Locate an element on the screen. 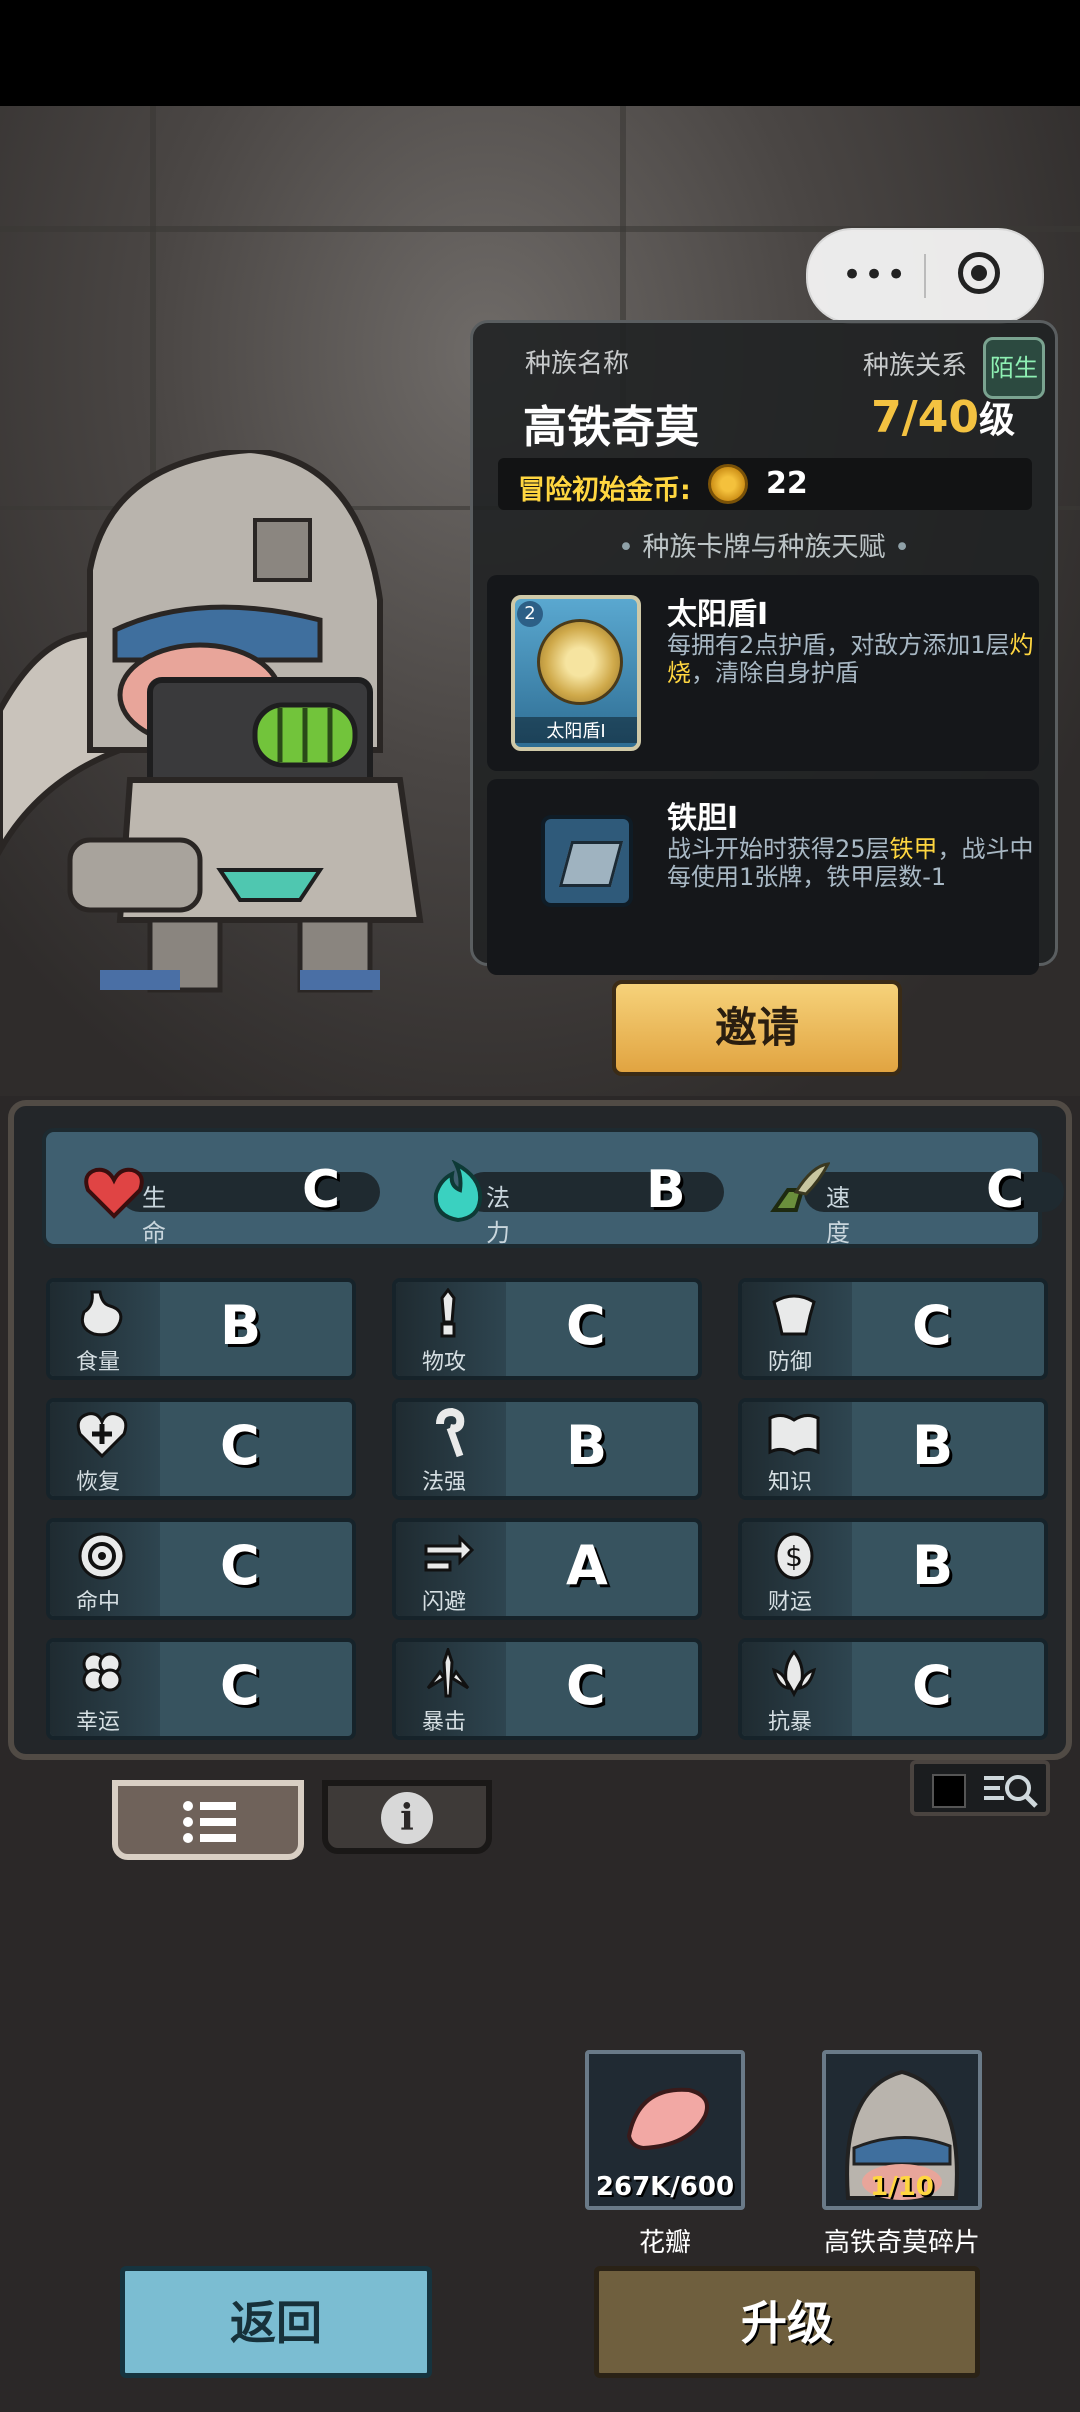 The height and width of the screenshot is (2412, 1080). attr-name: 恢复 is located at coordinates (98, 1482).